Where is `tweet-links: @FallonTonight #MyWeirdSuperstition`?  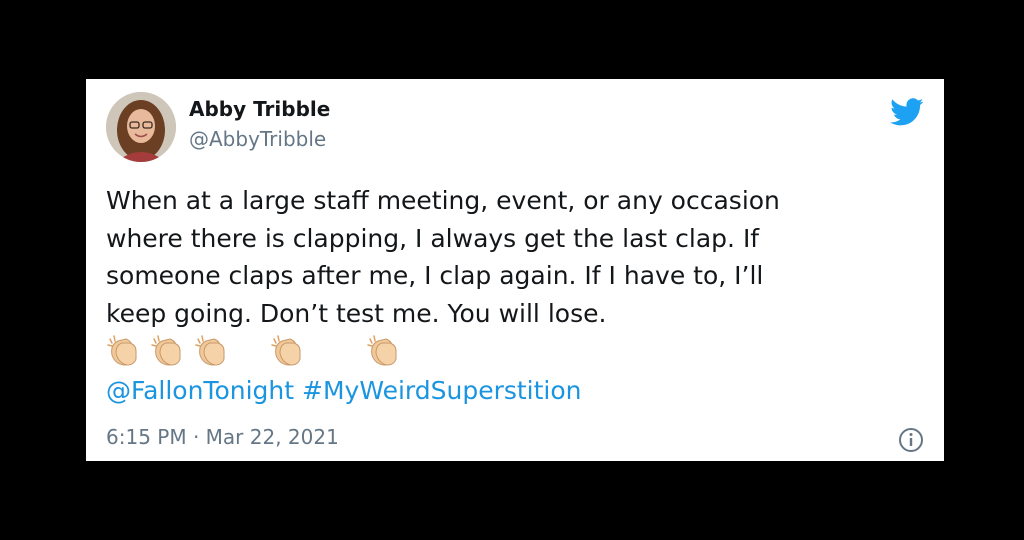 tweet-links: @FallonTonight #MyWeirdSuperstition is located at coordinates (344, 391).